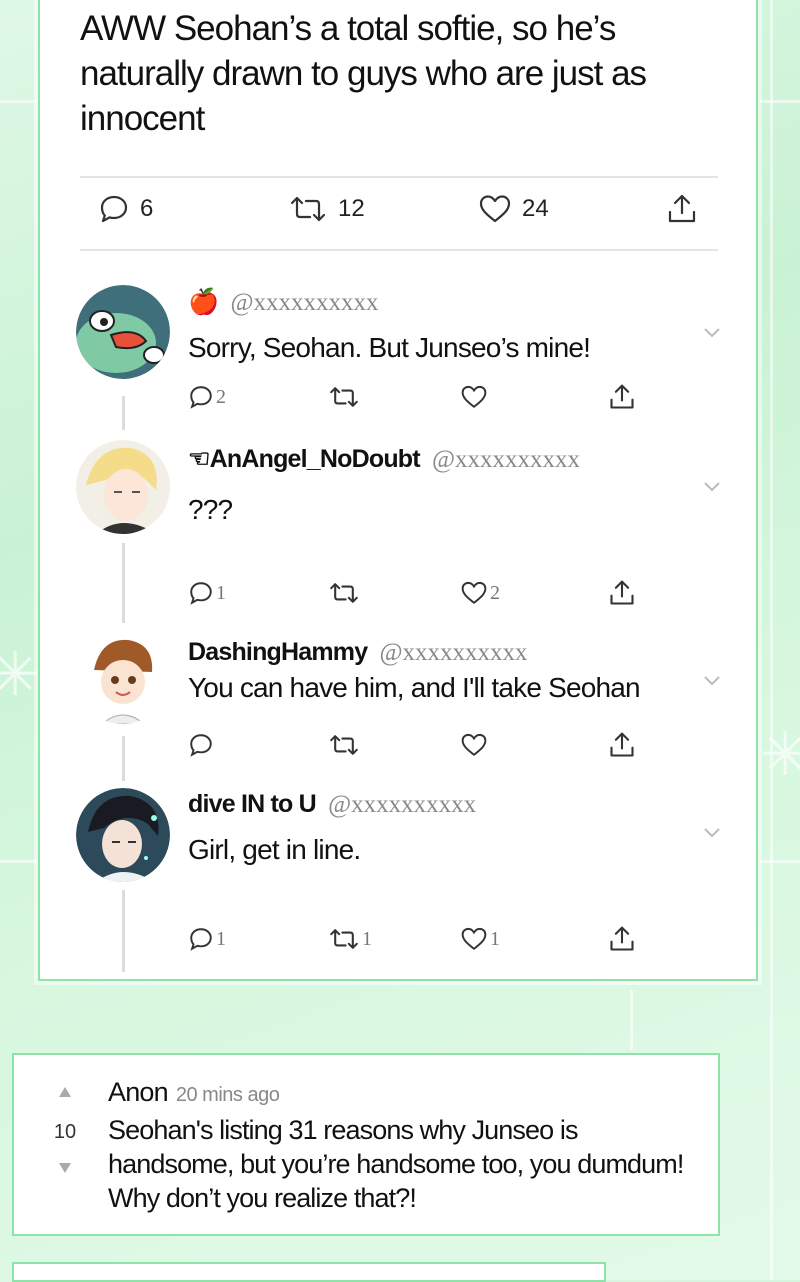 This screenshot has width=800, height=1282. Describe the element at coordinates (203, 302) in the screenshot. I see `user-emoji: 🍎` at that location.